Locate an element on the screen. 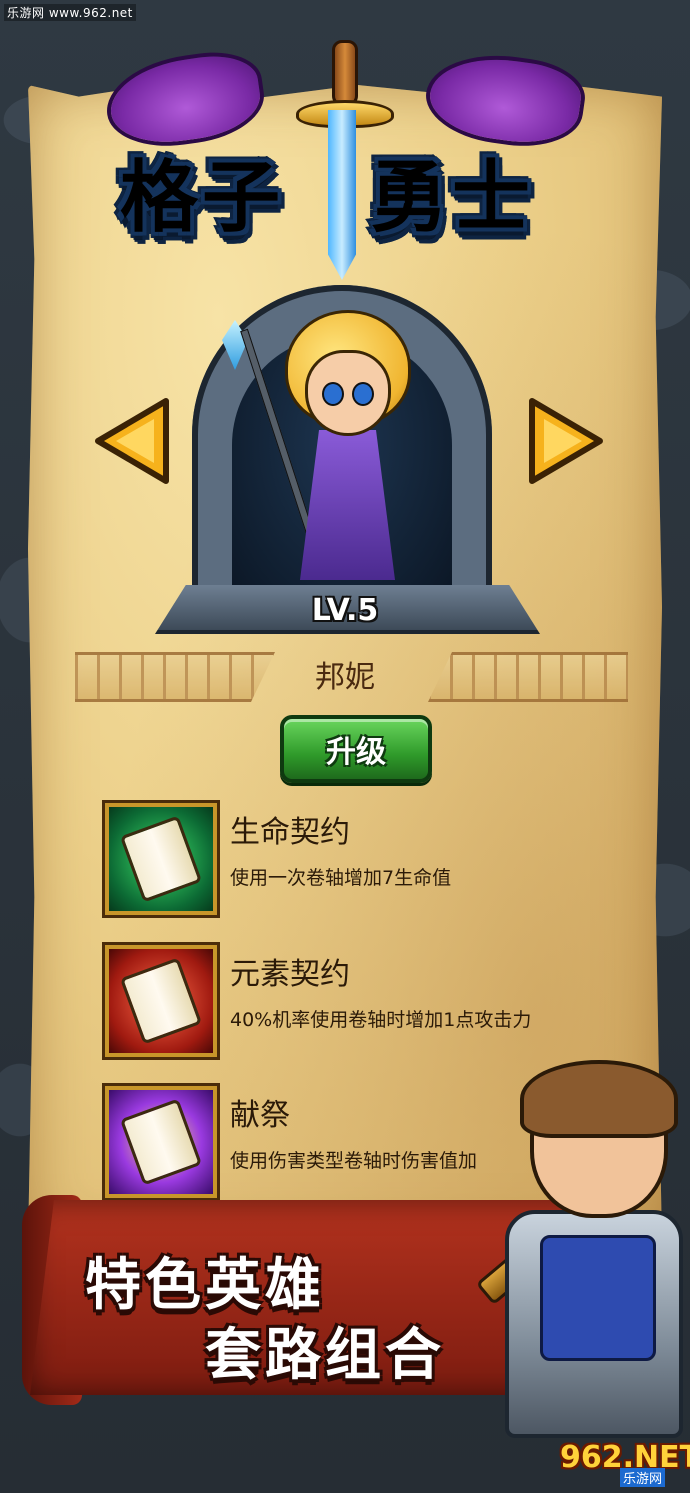 The width and height of the screenshot is (690, 1493). game-logo: 格子 勇士 is located at coordinates (345, 160).